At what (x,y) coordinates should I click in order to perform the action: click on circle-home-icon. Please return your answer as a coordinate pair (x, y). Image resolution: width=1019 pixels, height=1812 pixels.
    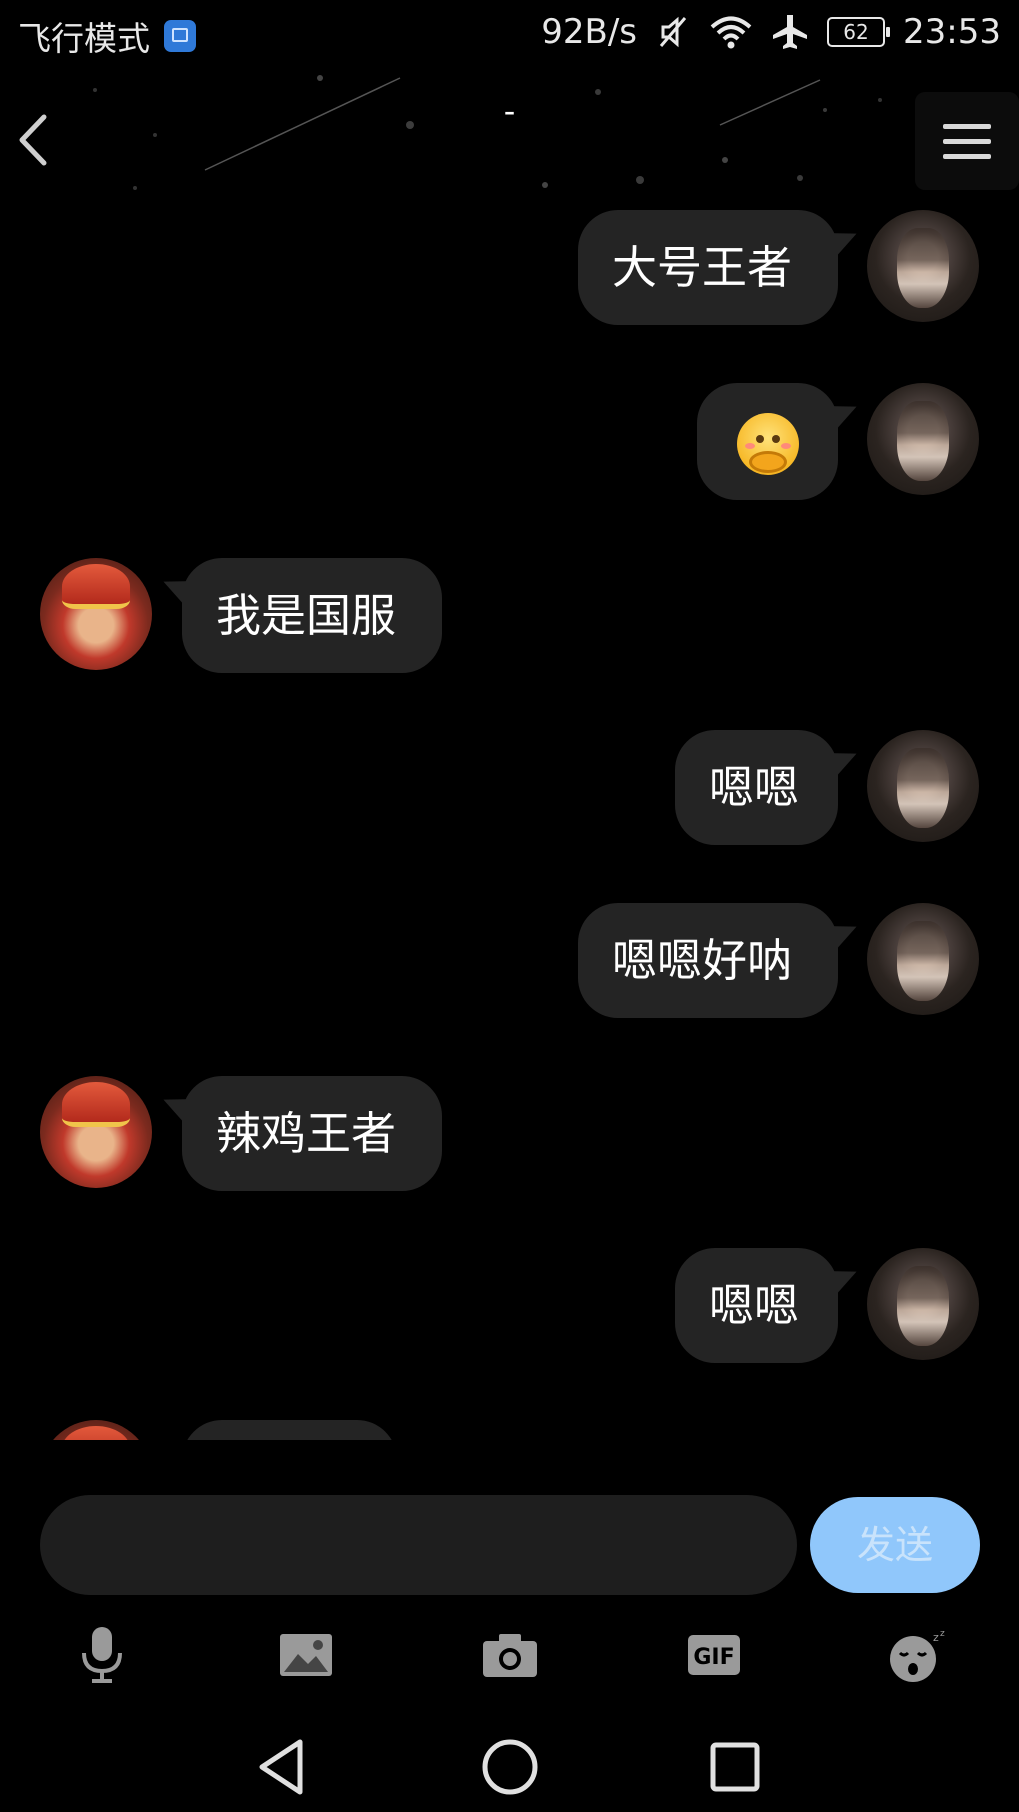
    Looking at the image, I should click on (510, 1767).